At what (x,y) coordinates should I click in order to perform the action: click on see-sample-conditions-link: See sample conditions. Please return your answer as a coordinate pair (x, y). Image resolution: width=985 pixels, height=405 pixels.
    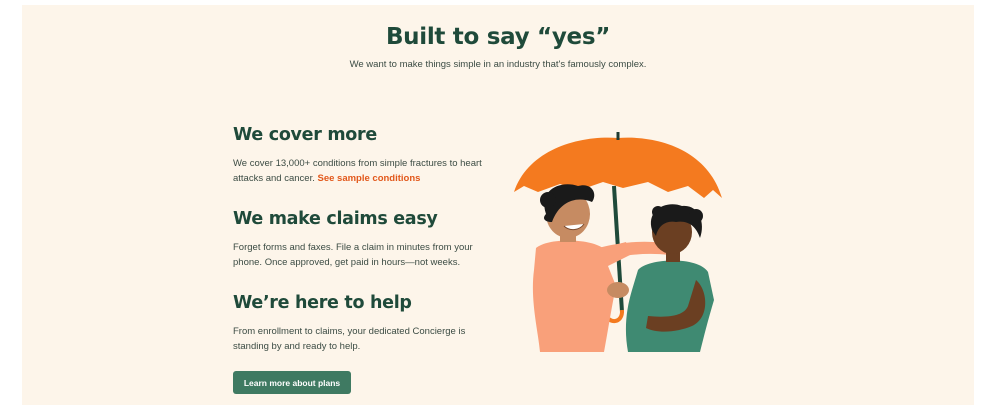
    Looking at the image, I should click on (369, 178).